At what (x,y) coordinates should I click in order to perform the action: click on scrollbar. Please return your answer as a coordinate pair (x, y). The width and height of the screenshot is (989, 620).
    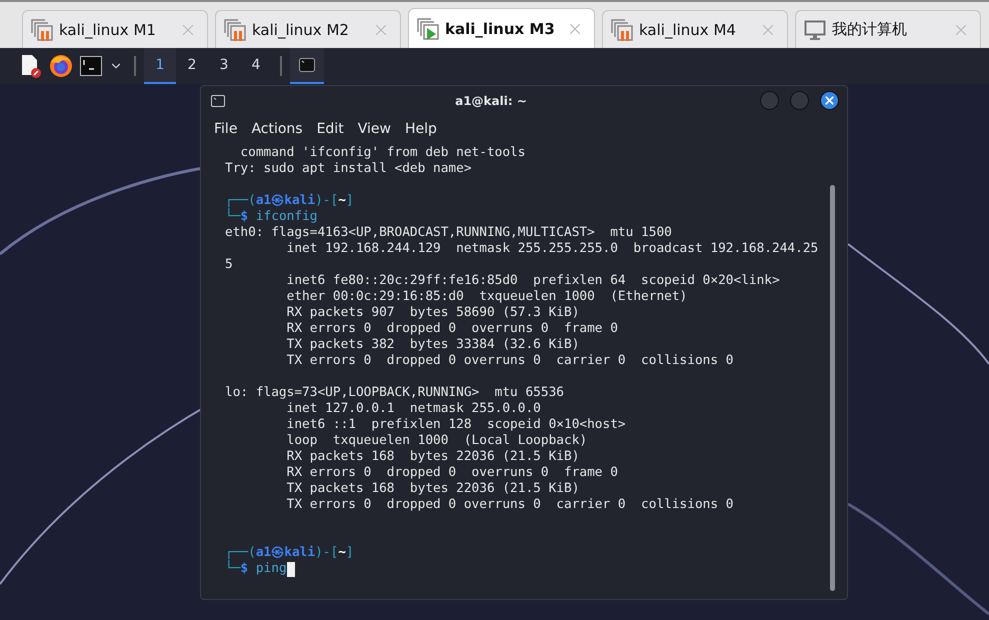
    Looking at the image, I should click on (832, 388).